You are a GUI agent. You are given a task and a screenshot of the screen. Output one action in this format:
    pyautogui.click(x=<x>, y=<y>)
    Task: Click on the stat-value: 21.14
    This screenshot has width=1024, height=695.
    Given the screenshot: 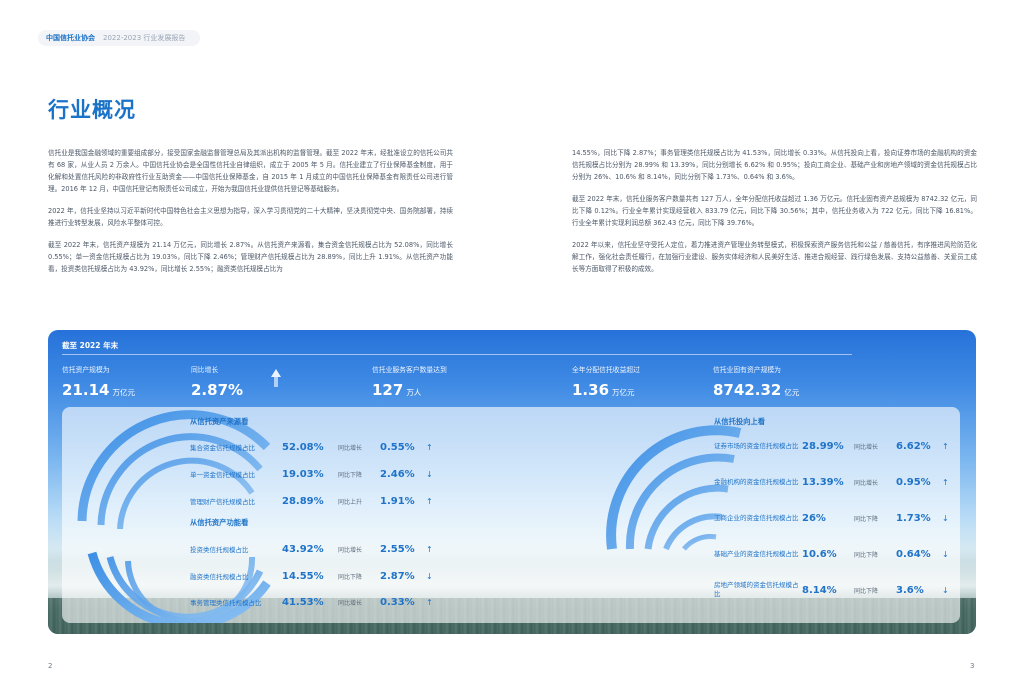 What is the action you would take?
    pyautogui.click(x=86, y=390)
    